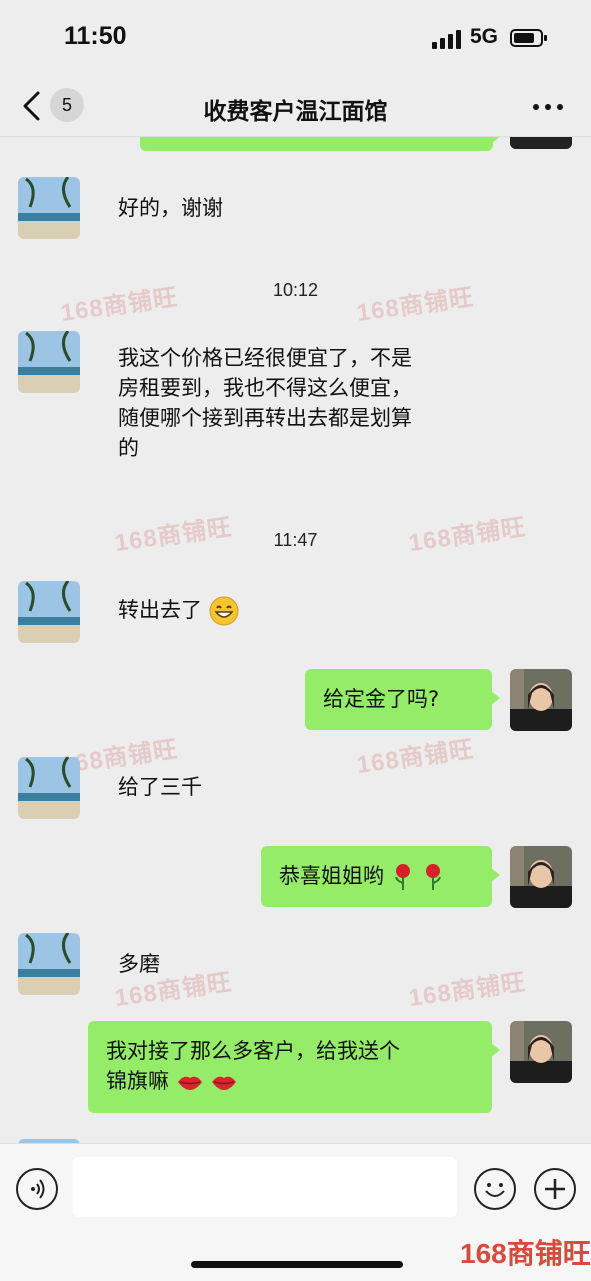 This screenshot has width=591, height=1281. I want to click on signal-icon, so click(447, 39).